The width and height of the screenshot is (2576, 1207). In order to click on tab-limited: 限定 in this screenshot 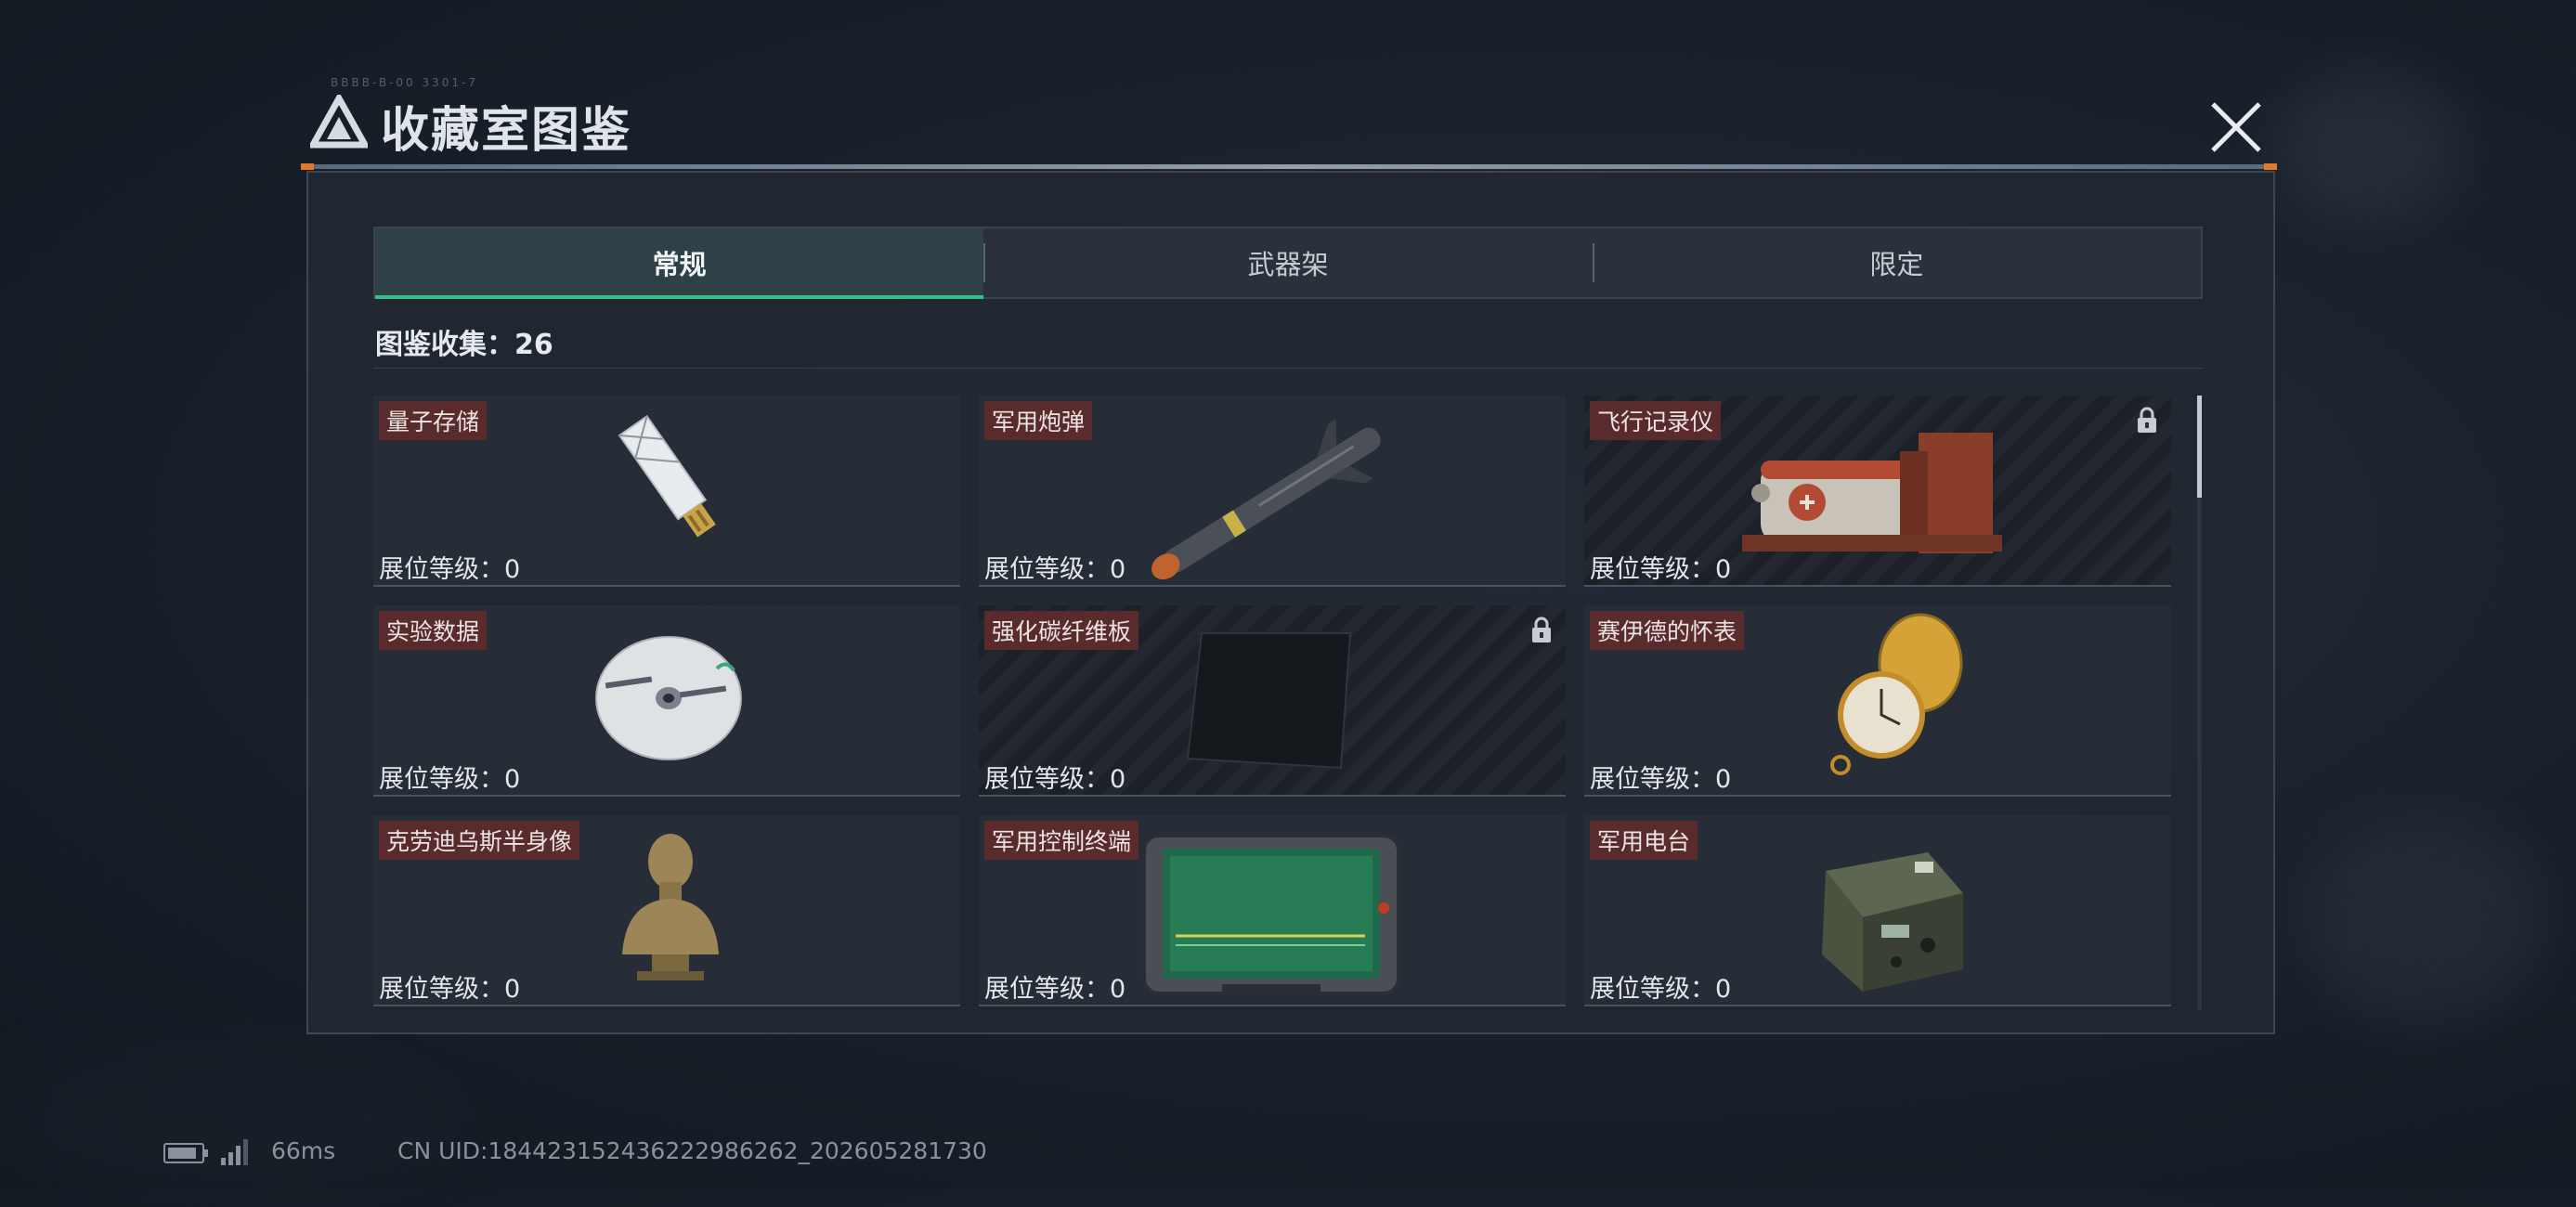, I will do `click(1897, 262)`.